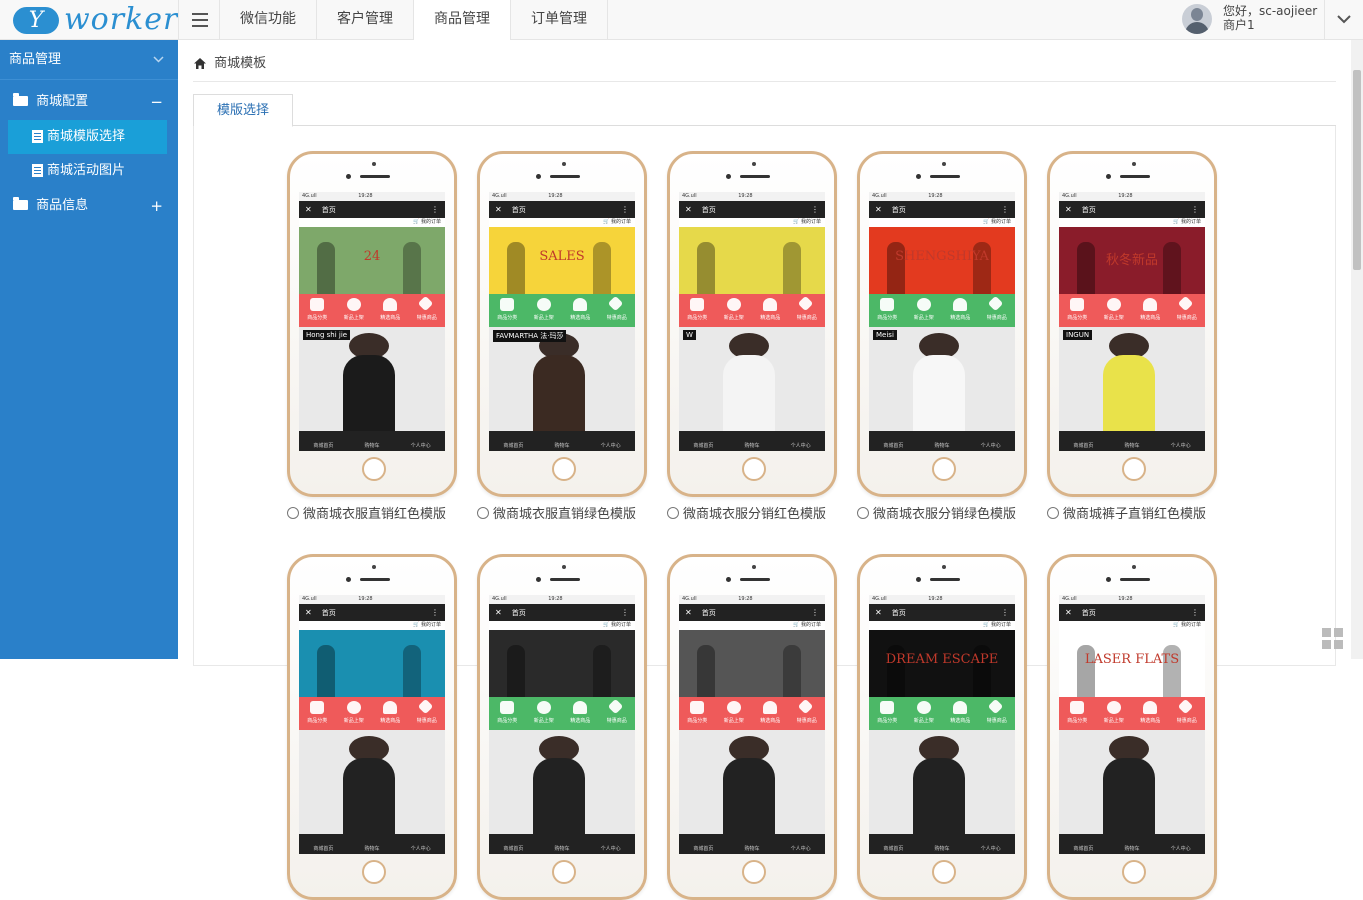  I want to click on phone-footer: 商城首页 购物车 个人中心, so click(1132, 844).